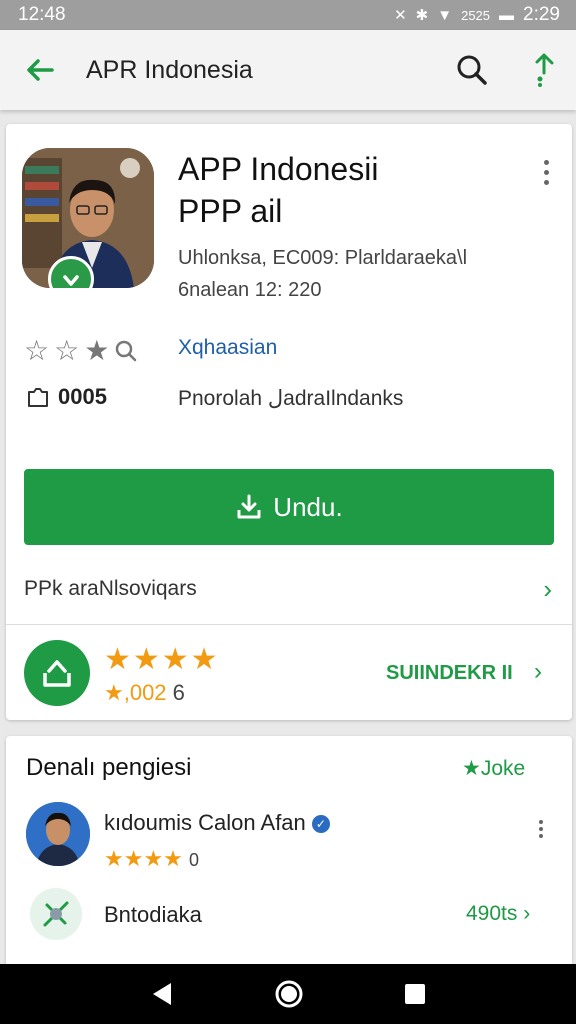 This screenshot has height=1024, width=576. Describe the element at coordinates (289, 673) in the screenshot. I see `promo-row: ★★★★ ★,002 6 SUIINDEKR II ›` at that location.